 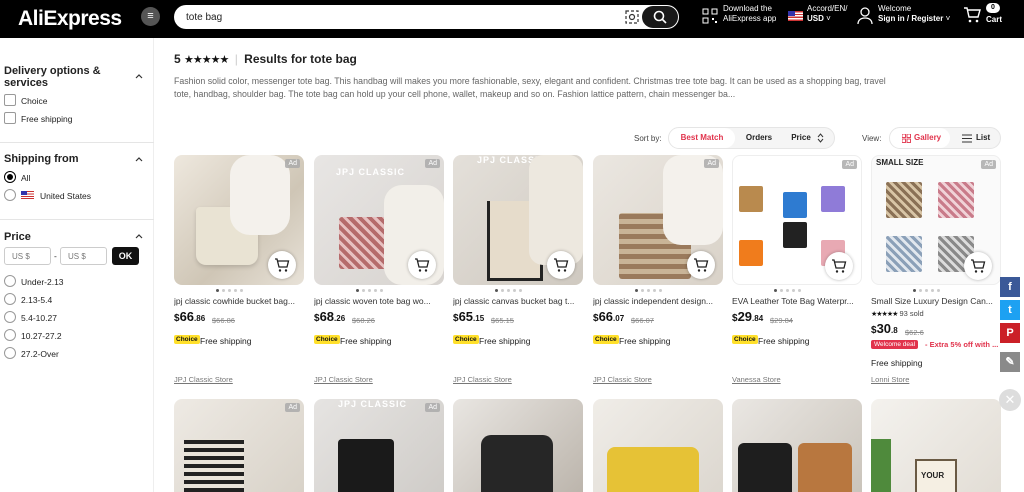 What do you see at coordinates (972, 15) in the screenshot?
I see `cart-icon` at bounding box center [972, 15].